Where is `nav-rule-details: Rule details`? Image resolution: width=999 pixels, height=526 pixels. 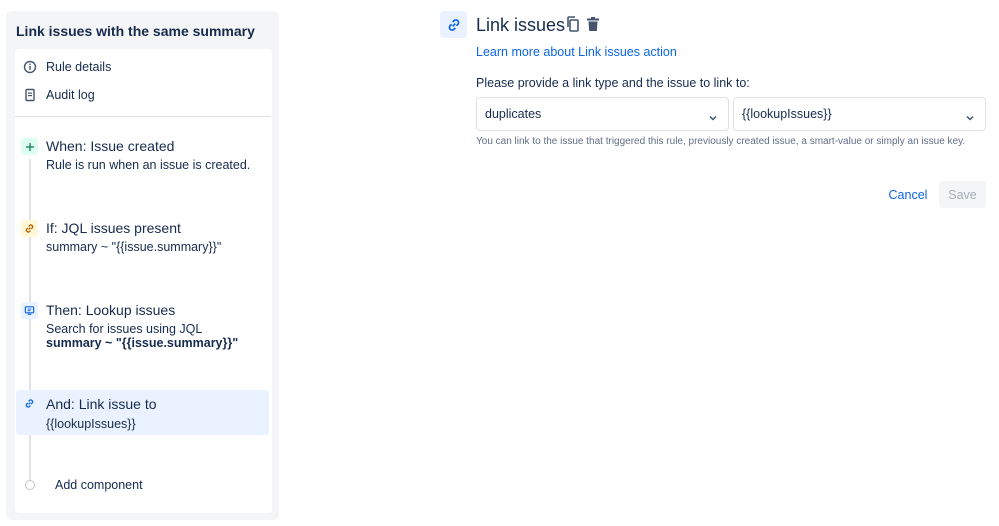 nav-rule-details: Rule details is located at coordinates (143, 67).